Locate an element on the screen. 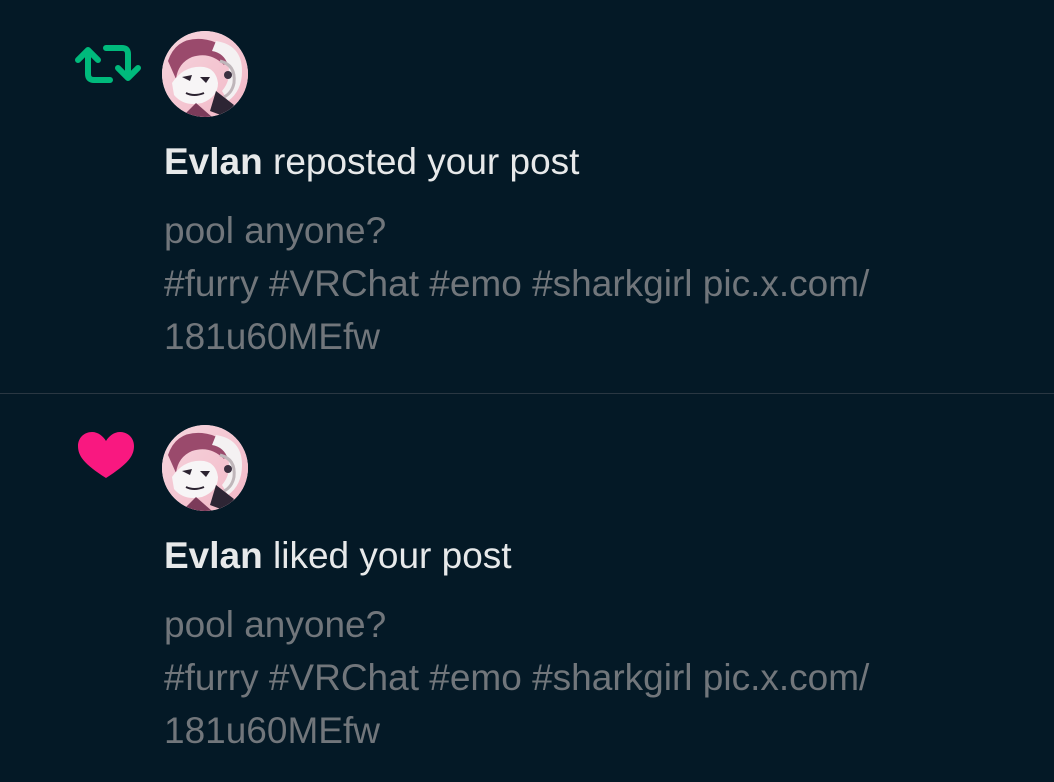 The width and height of the screenshot is (1054, 782). action-text: reposted your post is located at coordinates (426, 161).